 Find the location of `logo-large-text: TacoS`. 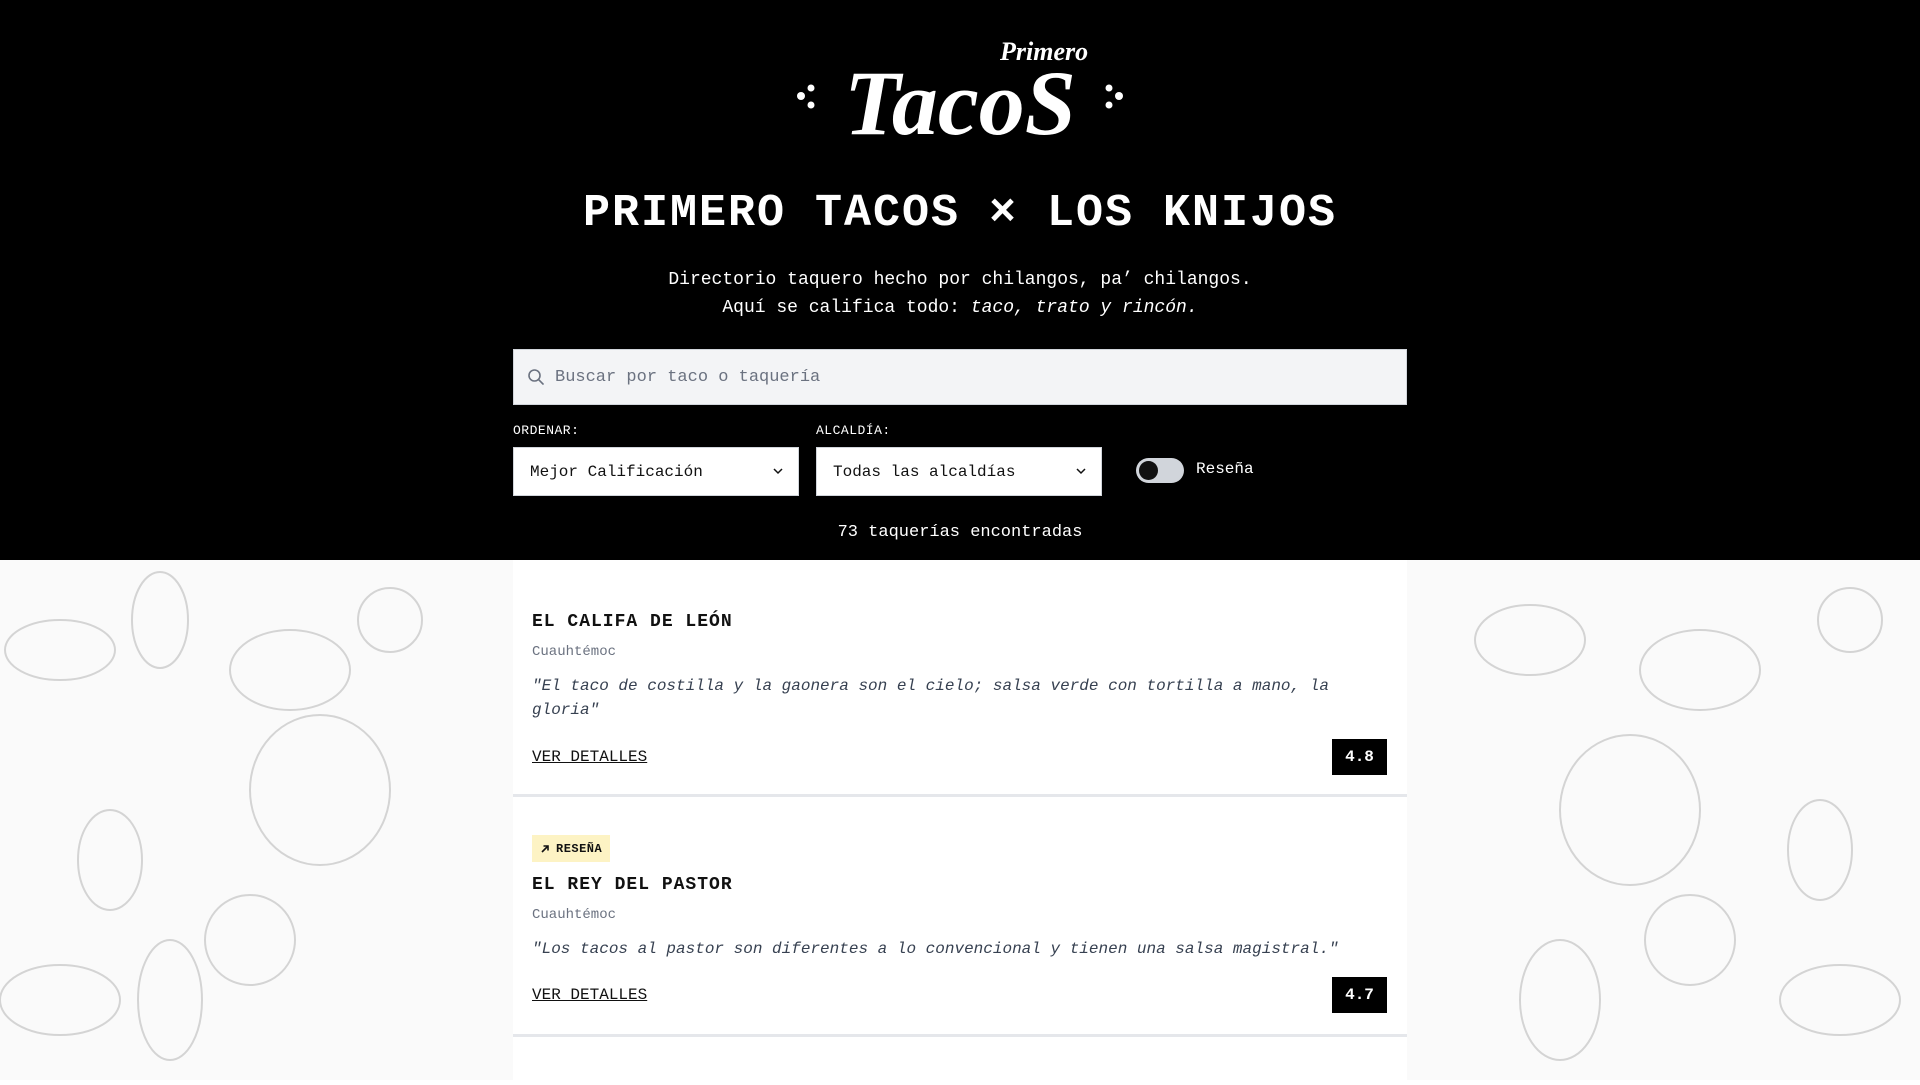

logo-large-text: TacoS is located at coordinates (960, 101).